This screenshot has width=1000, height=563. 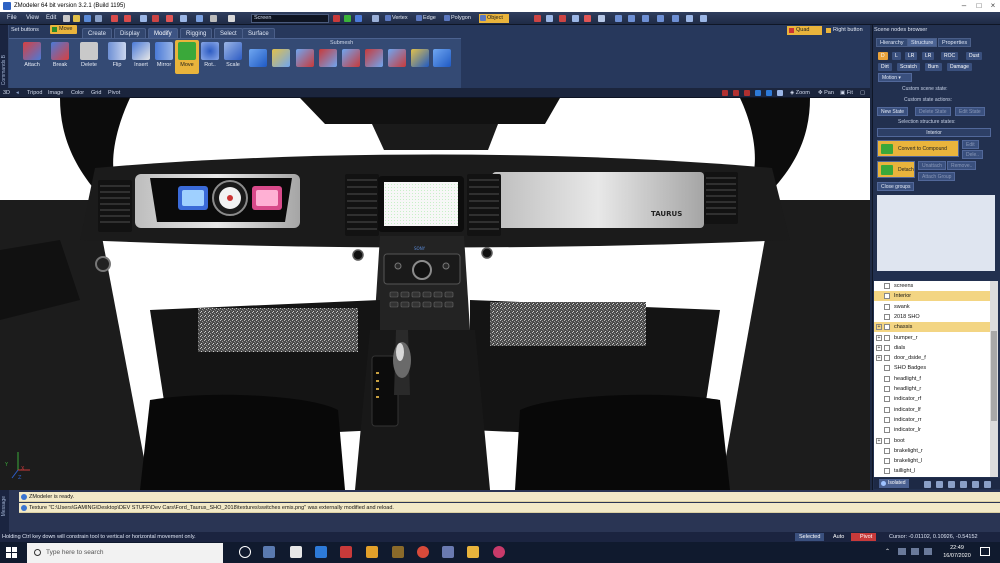 What do you see at coordinates (358, 18) in the screenshot?
I see `axis-z-icon` at bounding box center [358, 18].